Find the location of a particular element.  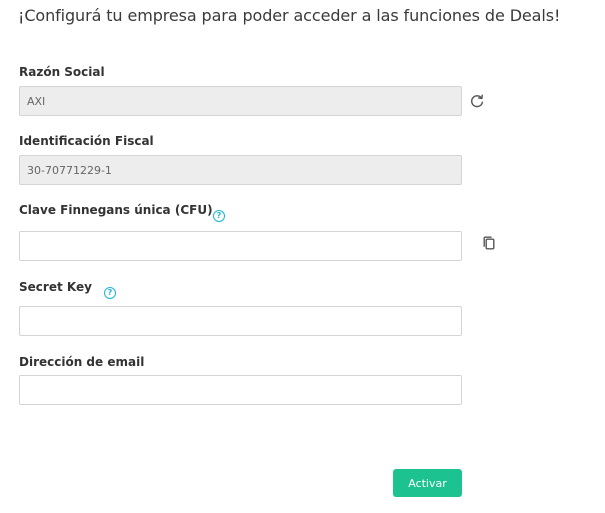

secret-key-label: Secret Key is located at coordinates (55, 287).